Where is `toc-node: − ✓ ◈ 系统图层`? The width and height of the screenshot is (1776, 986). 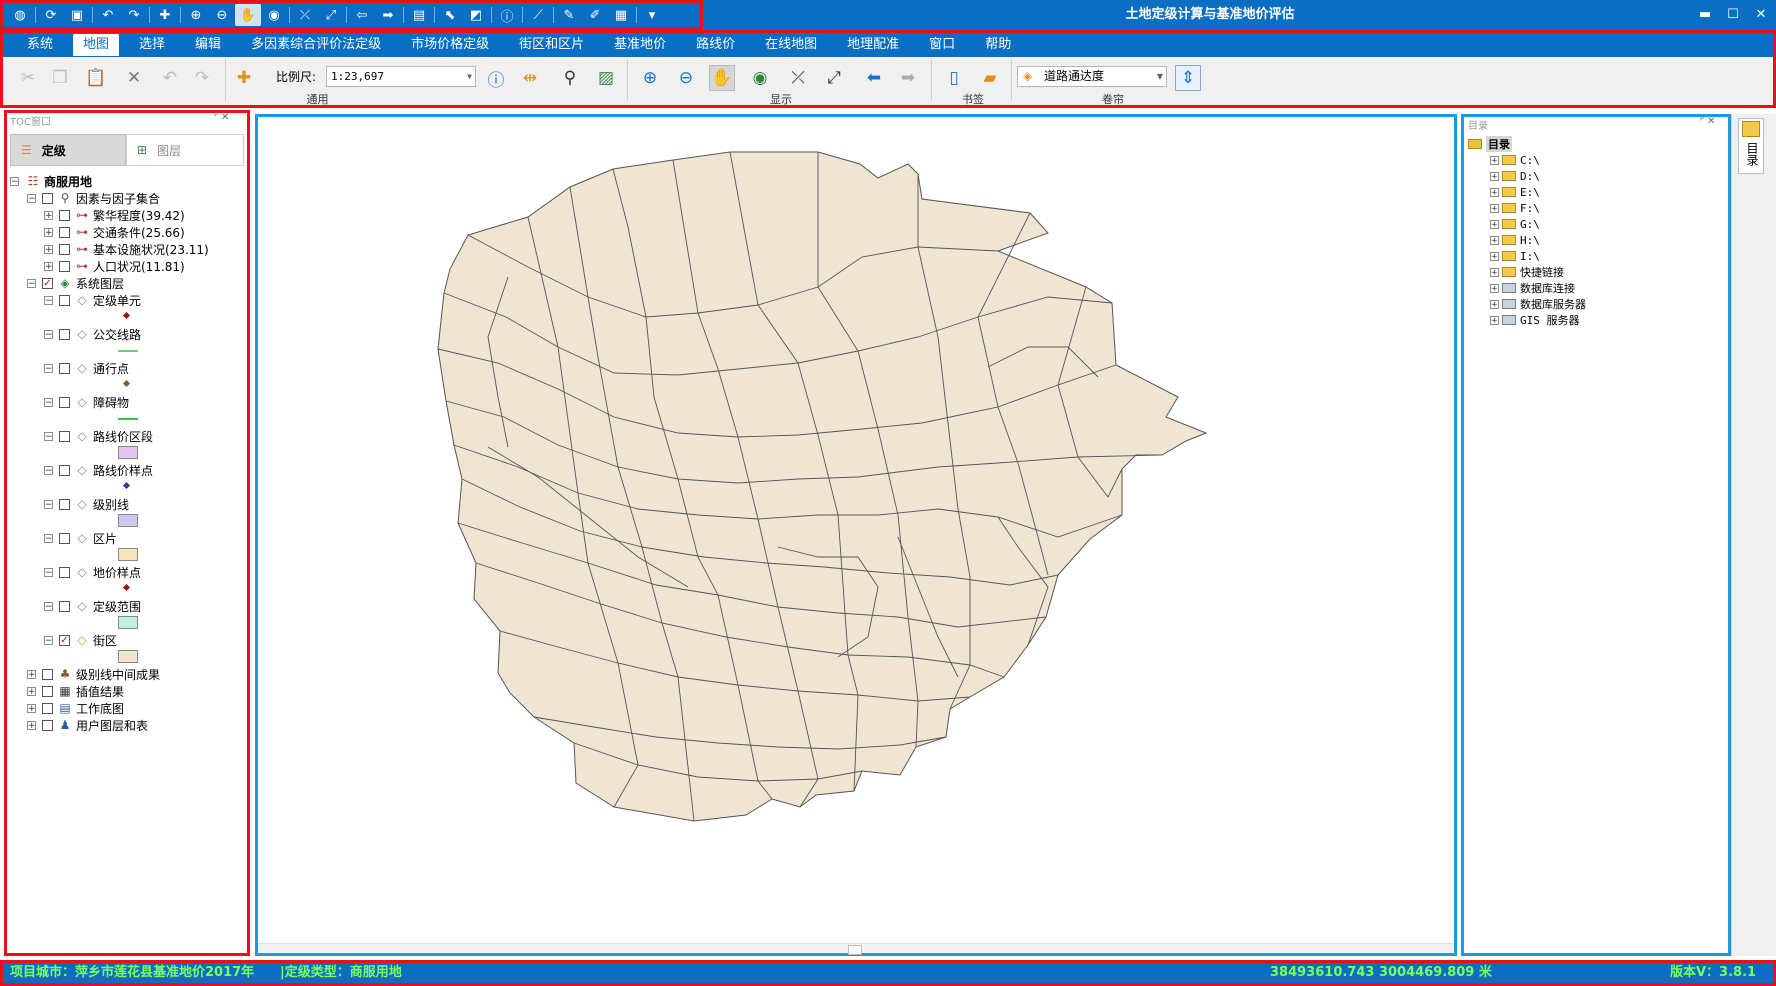 toc-node: − ✓ ◈ 系统图层 is located at coordinates (75, 283).